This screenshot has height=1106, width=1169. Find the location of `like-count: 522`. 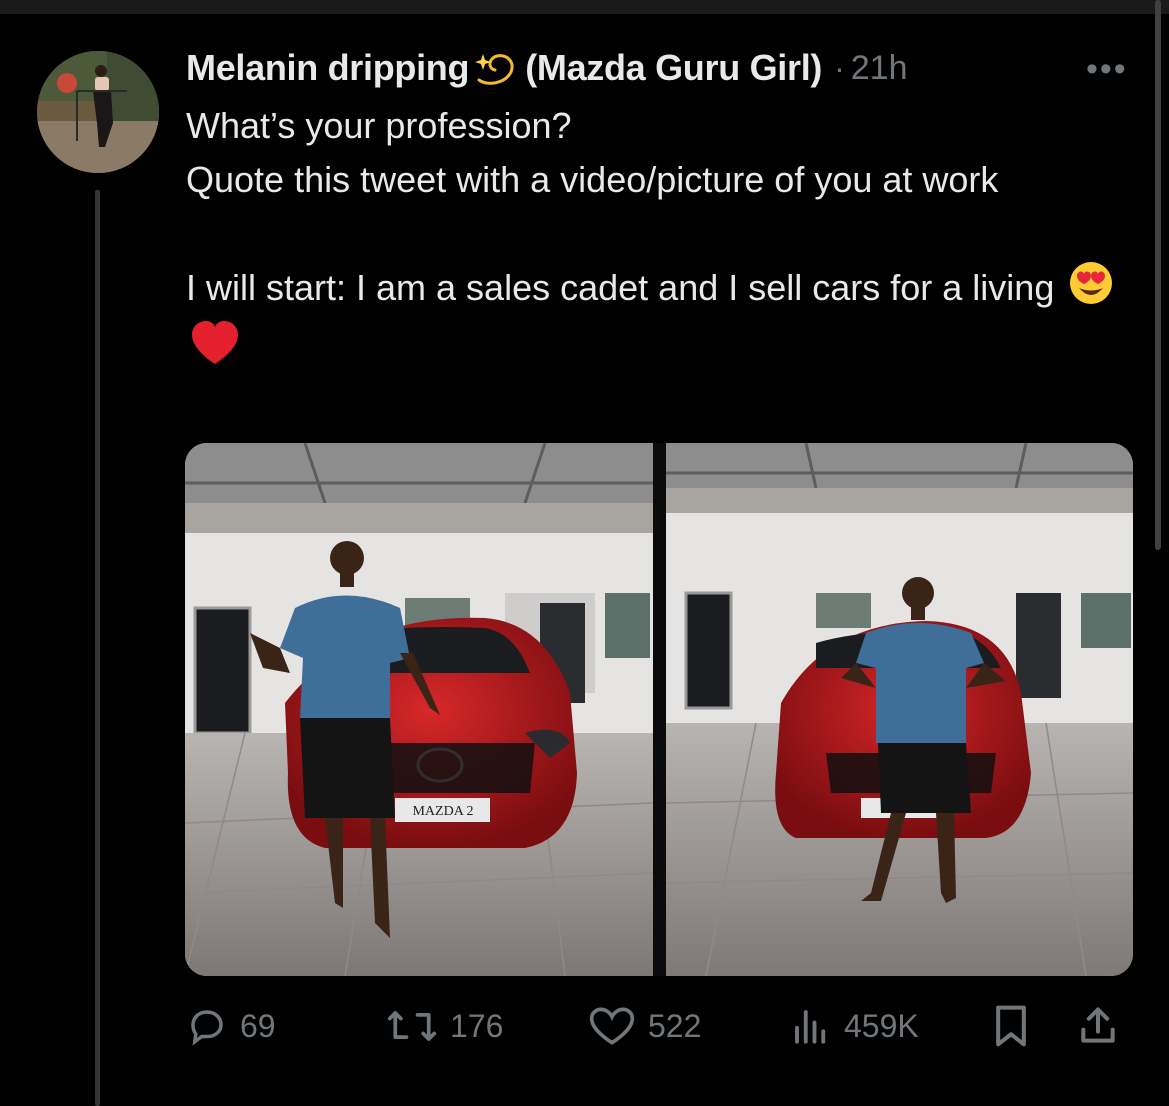

like-count: 522 is located at coordinates (675, 1025).